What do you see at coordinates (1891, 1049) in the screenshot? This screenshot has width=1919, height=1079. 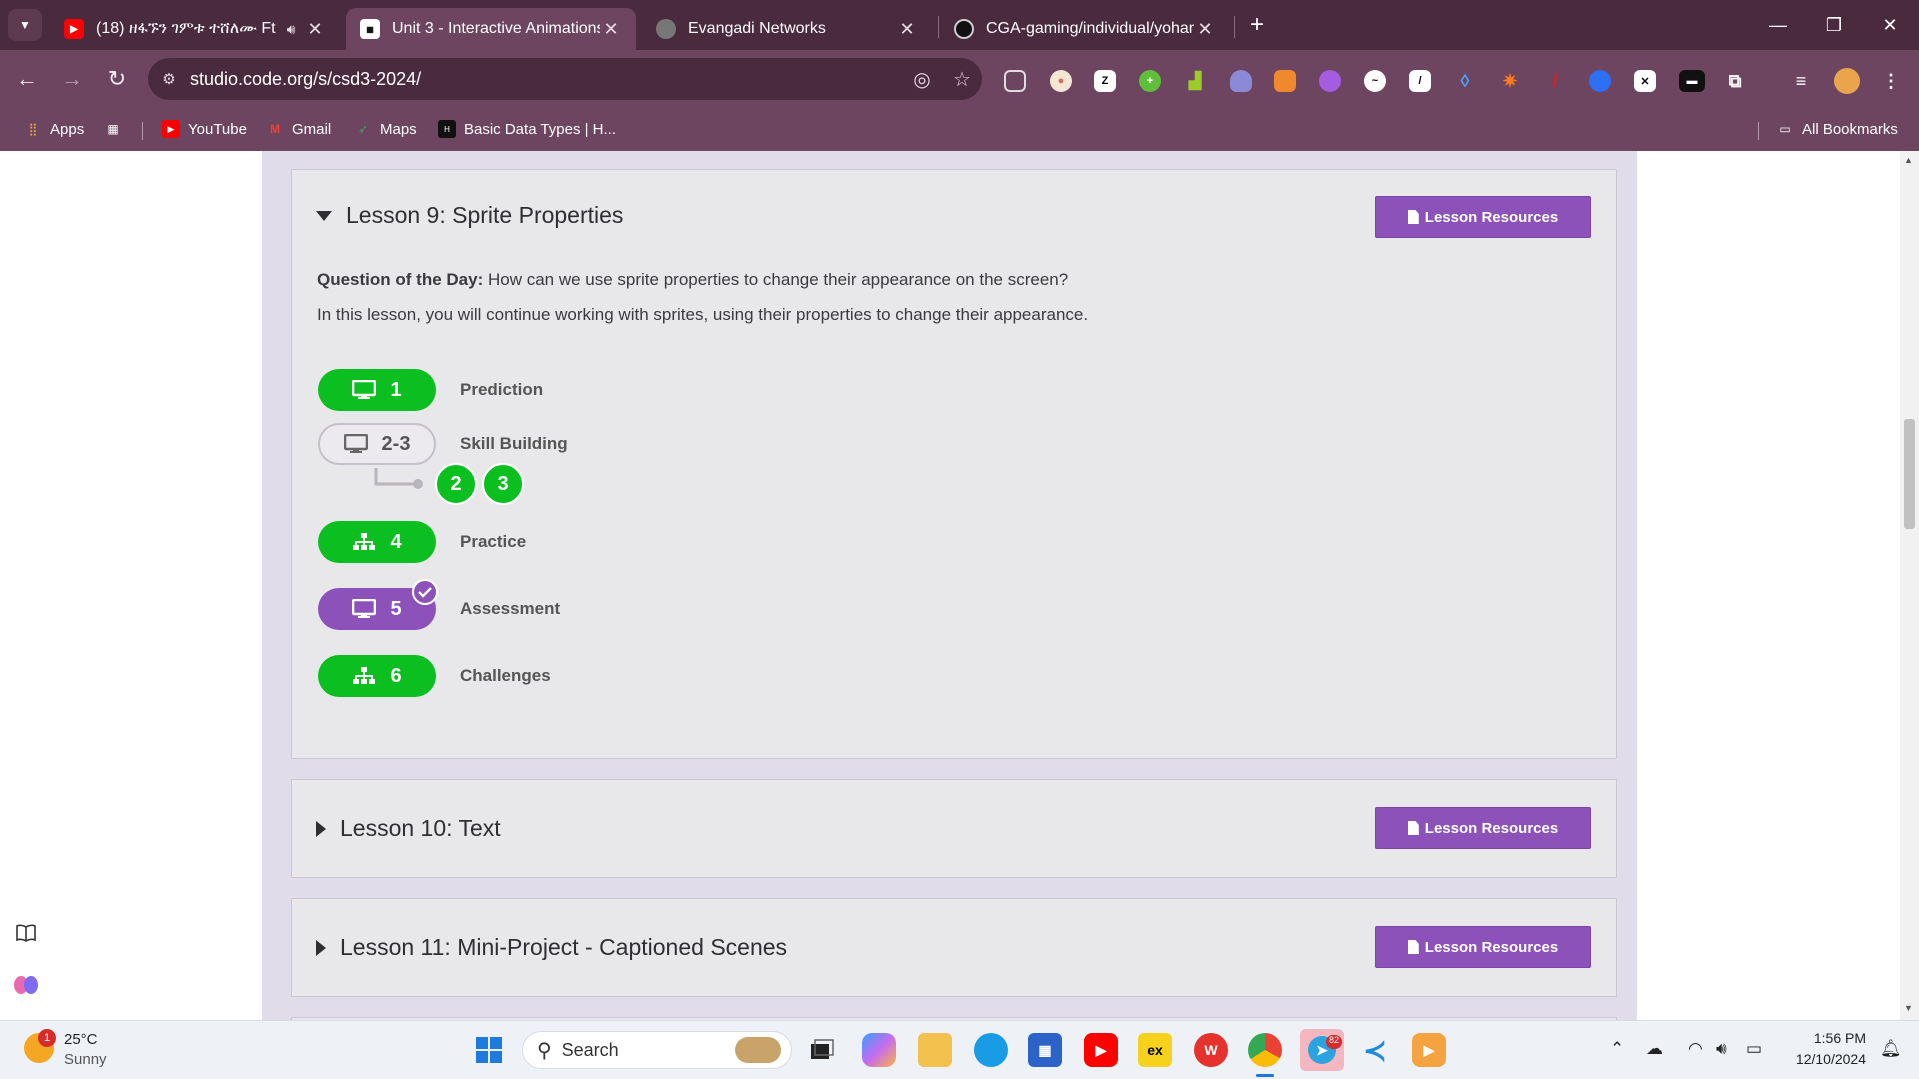 I see `notifications-icon: 🔔︎` at bounding box center [1891, 1049].